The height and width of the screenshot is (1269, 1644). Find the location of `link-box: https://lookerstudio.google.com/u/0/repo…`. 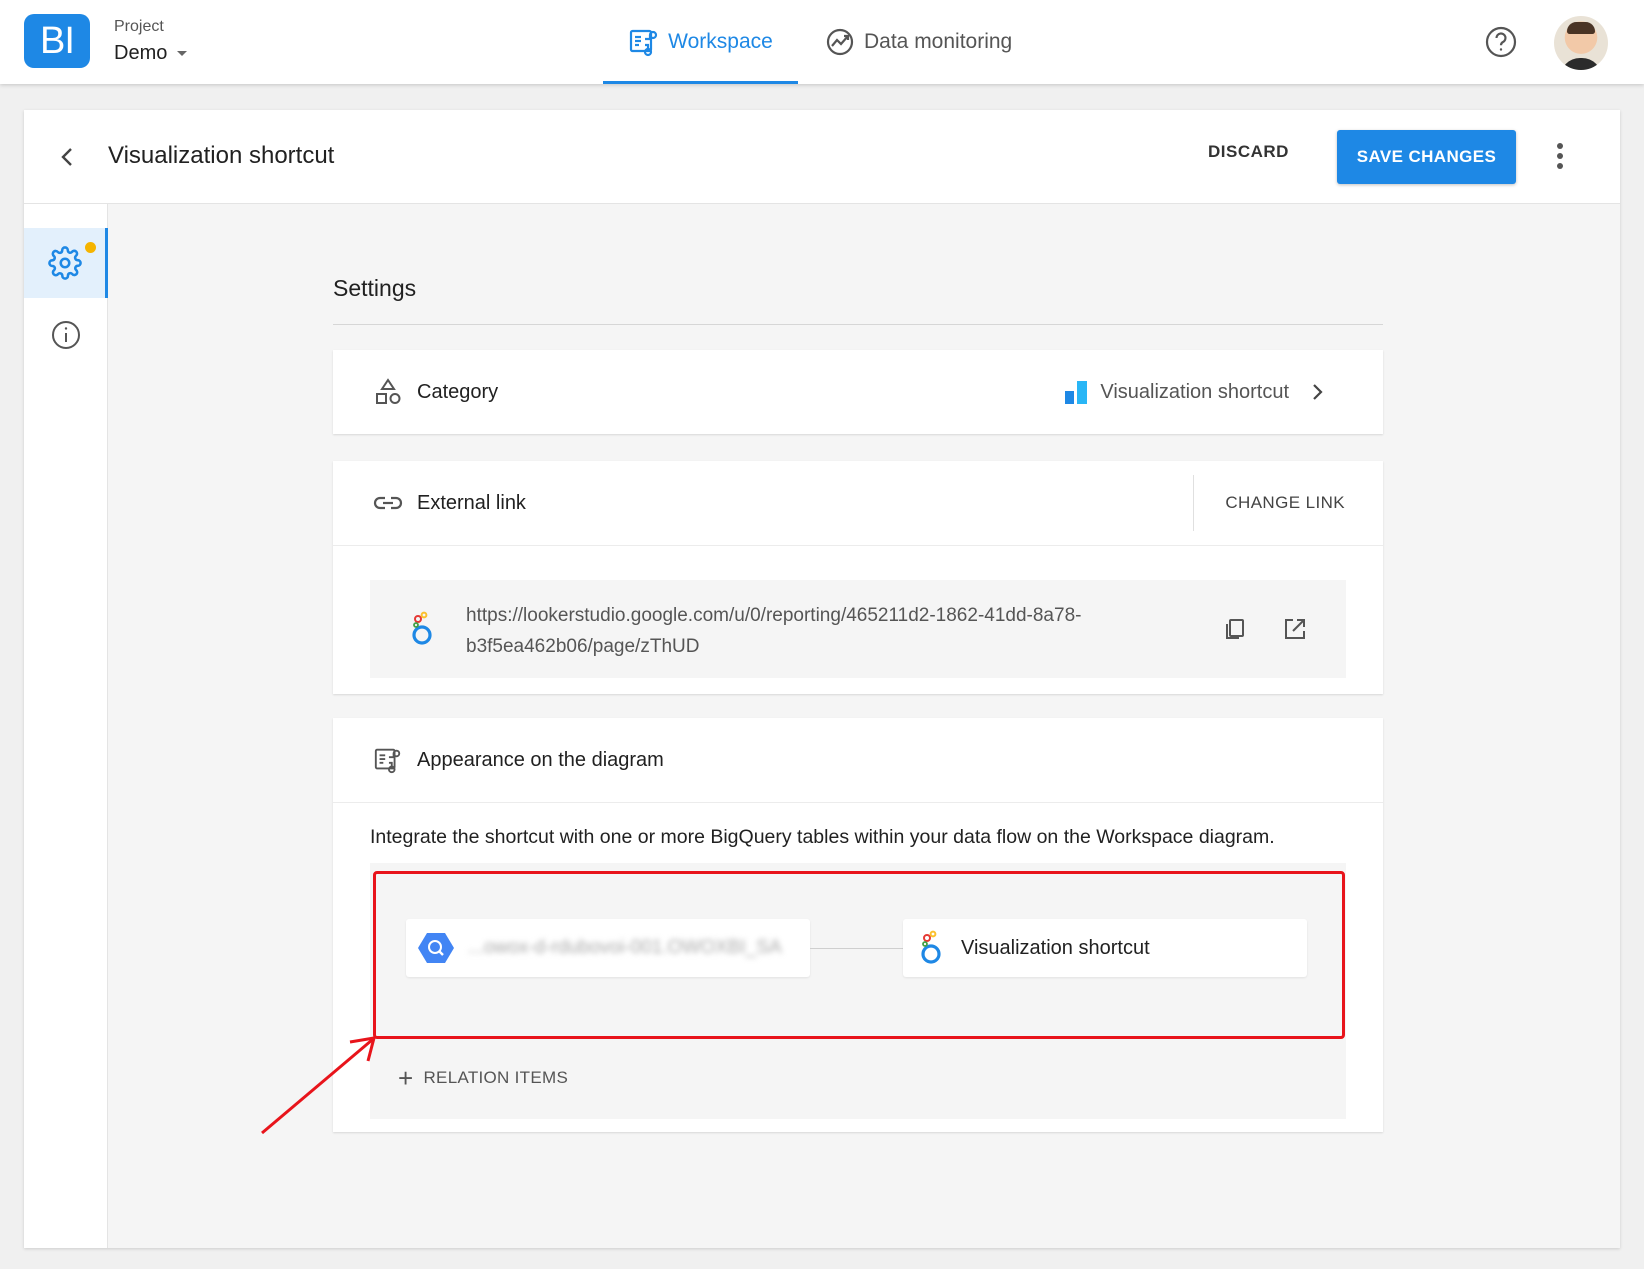

link-box: https://lookerstudio.google.com/u/0/repo… is located at coordinates (858, 629).